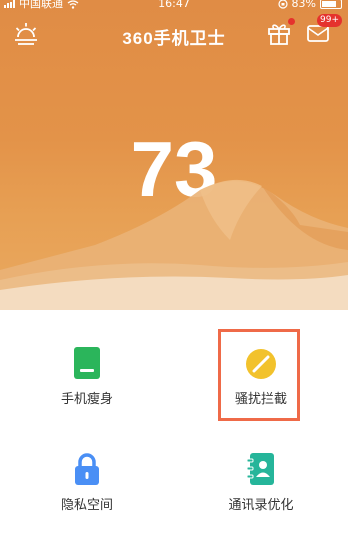 The height and width of the screenshot is (539, 348). I want to click on tile-label: 隐私空间, so click(86, 505).